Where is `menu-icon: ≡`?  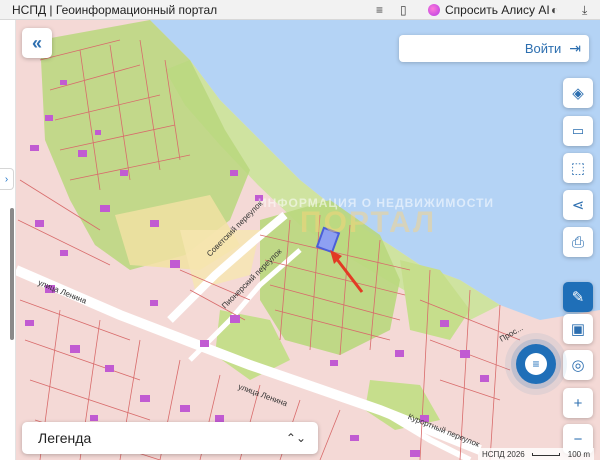
menu-icon: ≡ is located at coordinates (536, 364).